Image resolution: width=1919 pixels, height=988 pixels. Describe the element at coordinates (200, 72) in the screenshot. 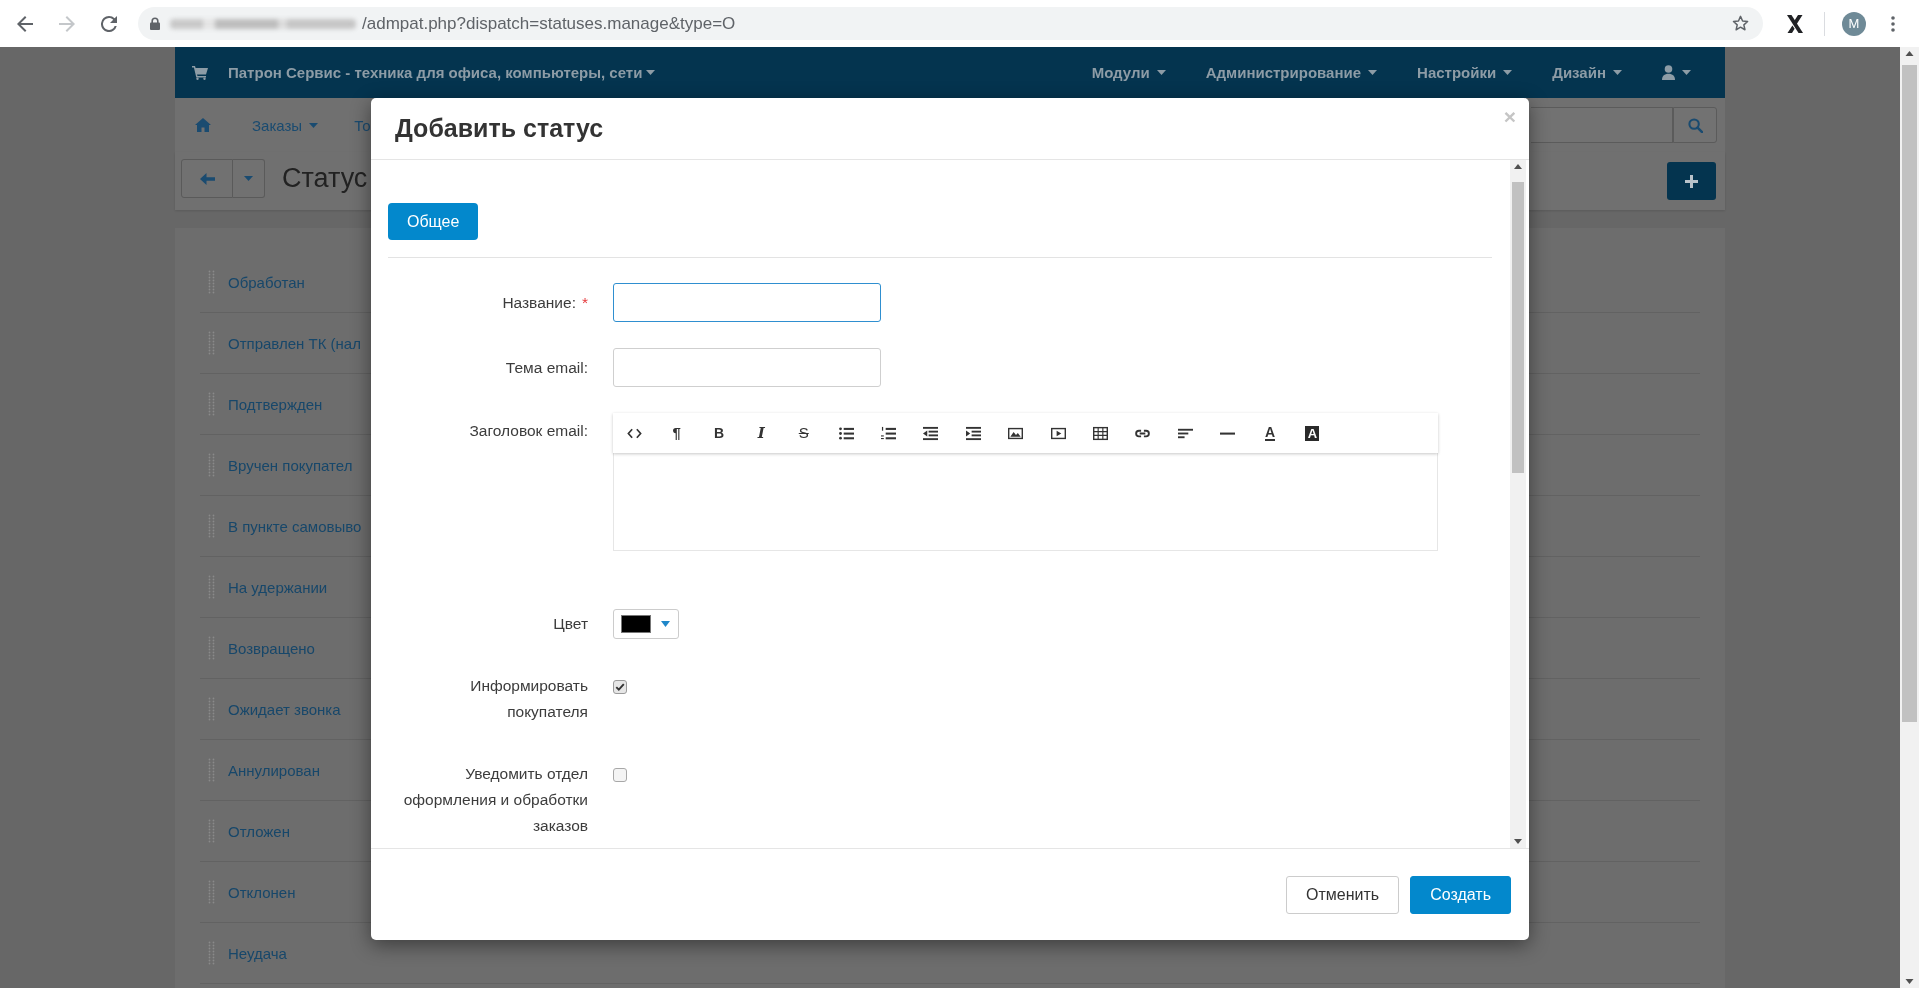

I see `cart-icon` at that location.